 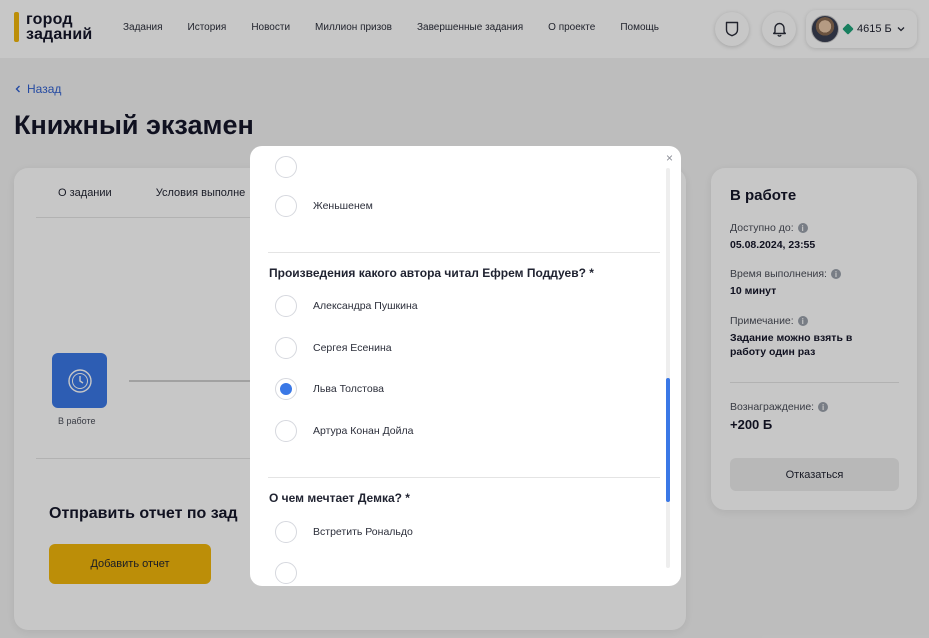 What do you see at coordinates (669, 158) in the screenshot?
I see `close-icon: ×` at bounding box center [669, 158].